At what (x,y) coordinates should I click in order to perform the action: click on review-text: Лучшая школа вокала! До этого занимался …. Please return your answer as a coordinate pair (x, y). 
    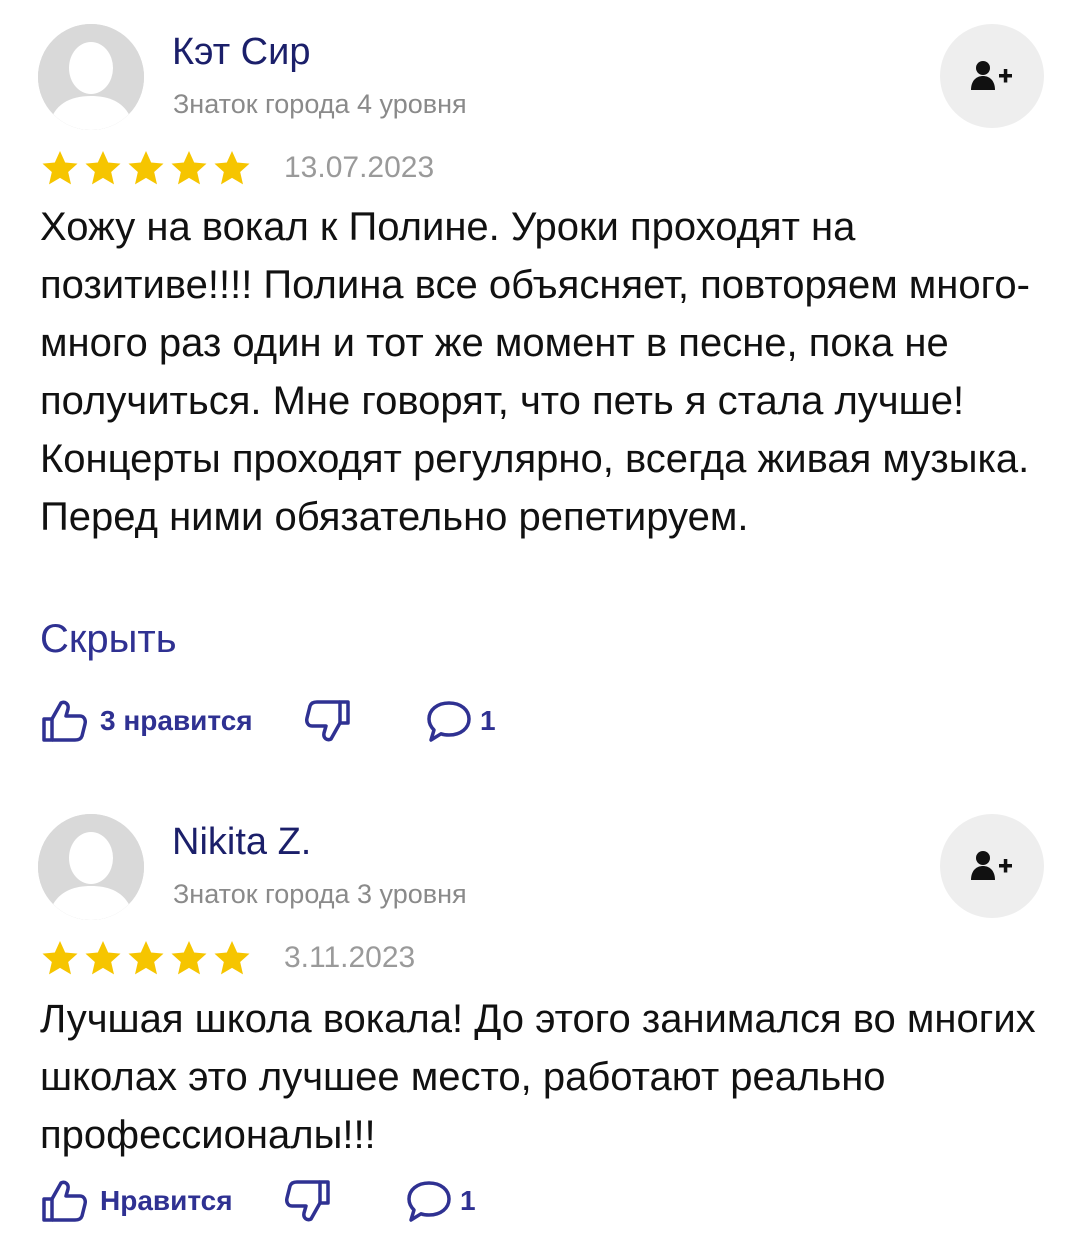
    Looking at the image, I should click on (538, 1077).